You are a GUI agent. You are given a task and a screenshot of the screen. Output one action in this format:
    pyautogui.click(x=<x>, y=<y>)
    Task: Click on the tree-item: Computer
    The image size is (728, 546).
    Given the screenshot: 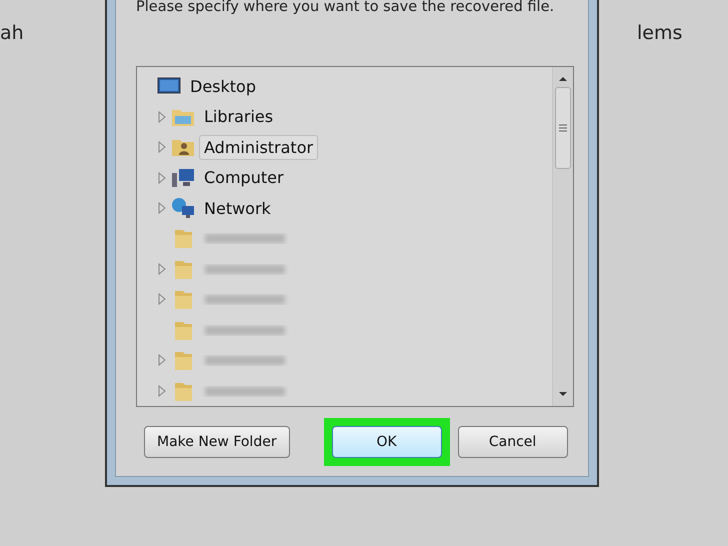 What is the action you would take?
    pyautogui.click(x=244, y=177)
    